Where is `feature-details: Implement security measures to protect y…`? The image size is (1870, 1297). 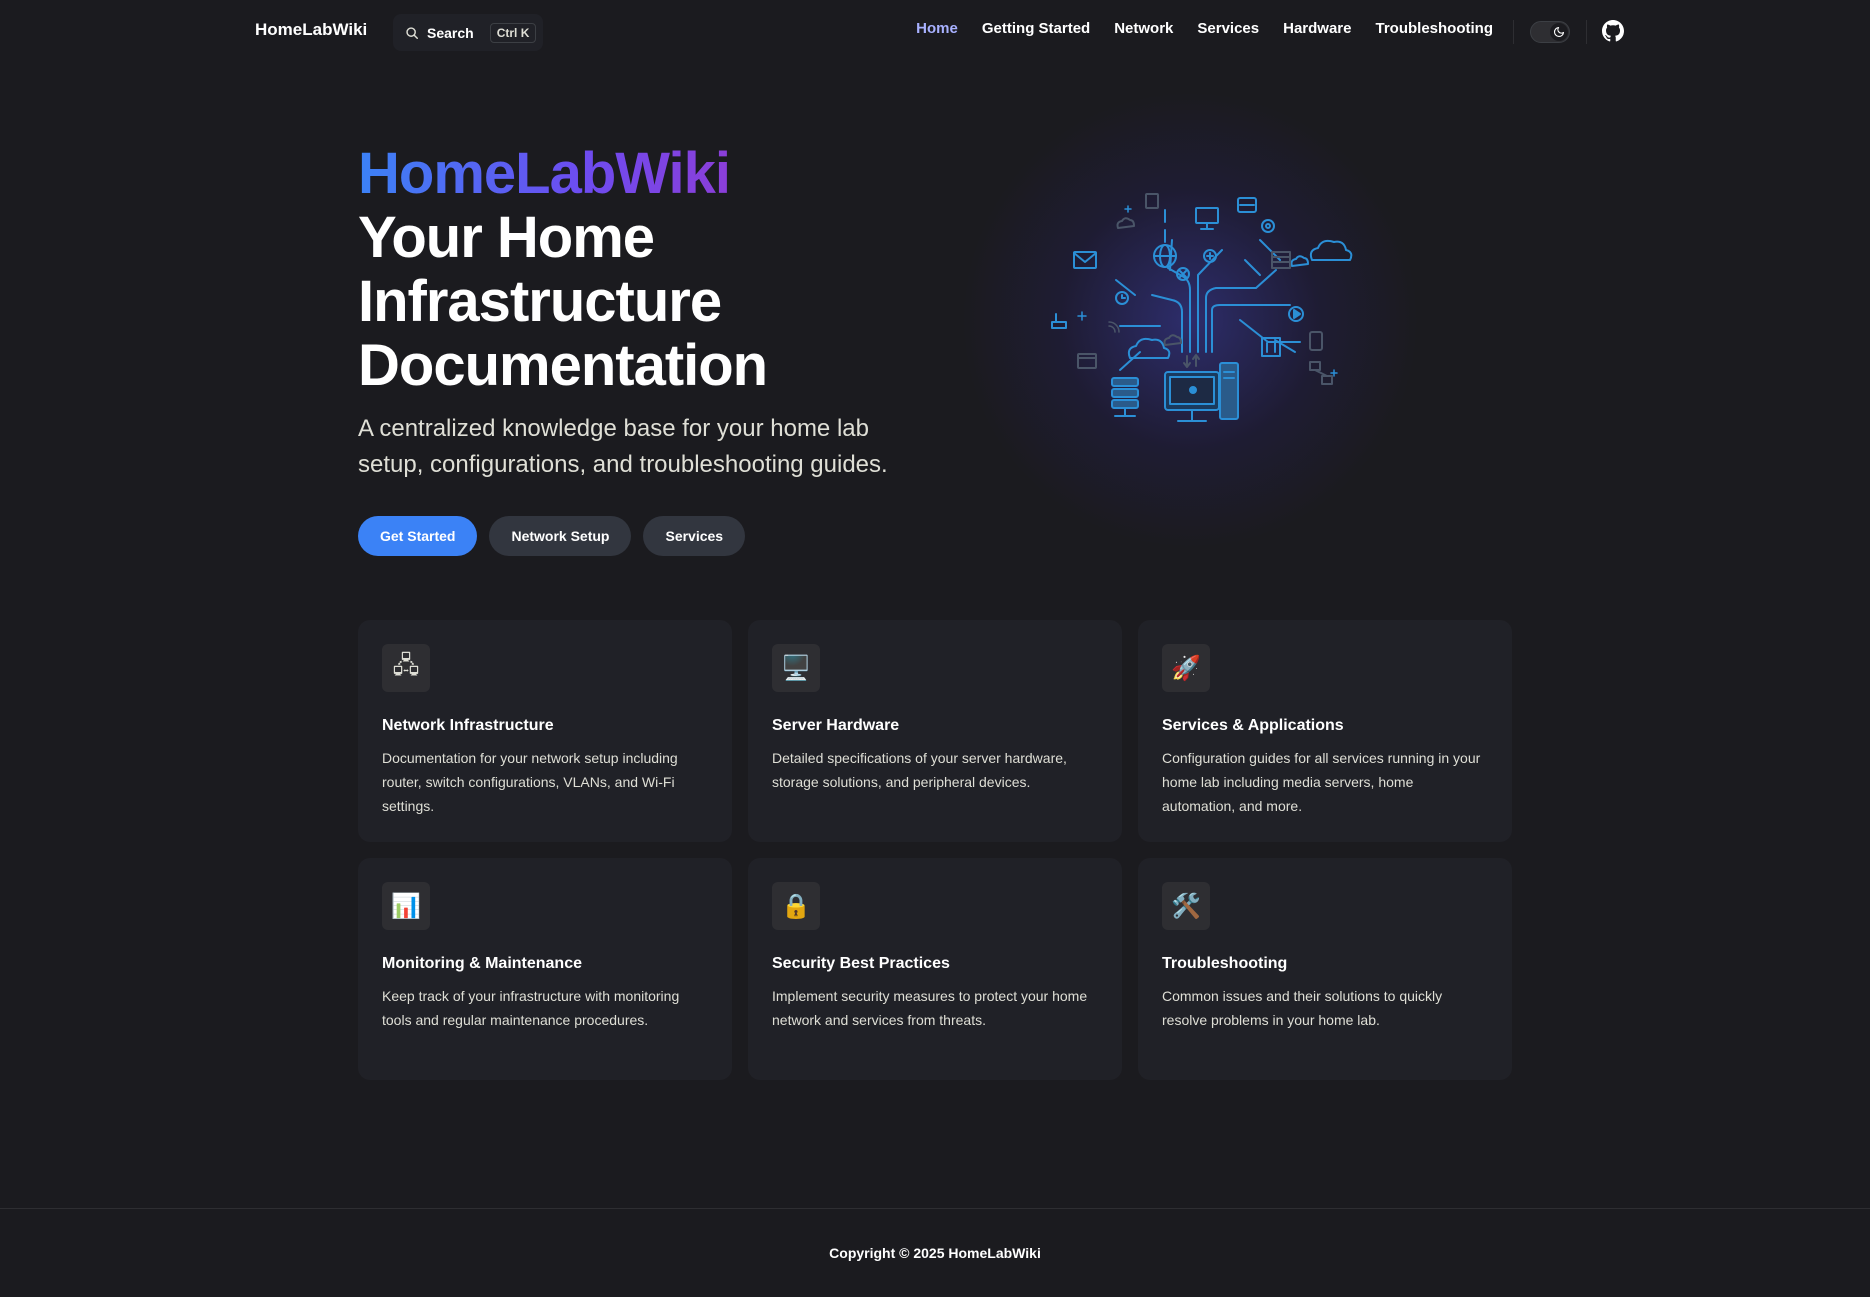 feature-details: Implement security measures to protect y… is located at coordinates (930, 1008).